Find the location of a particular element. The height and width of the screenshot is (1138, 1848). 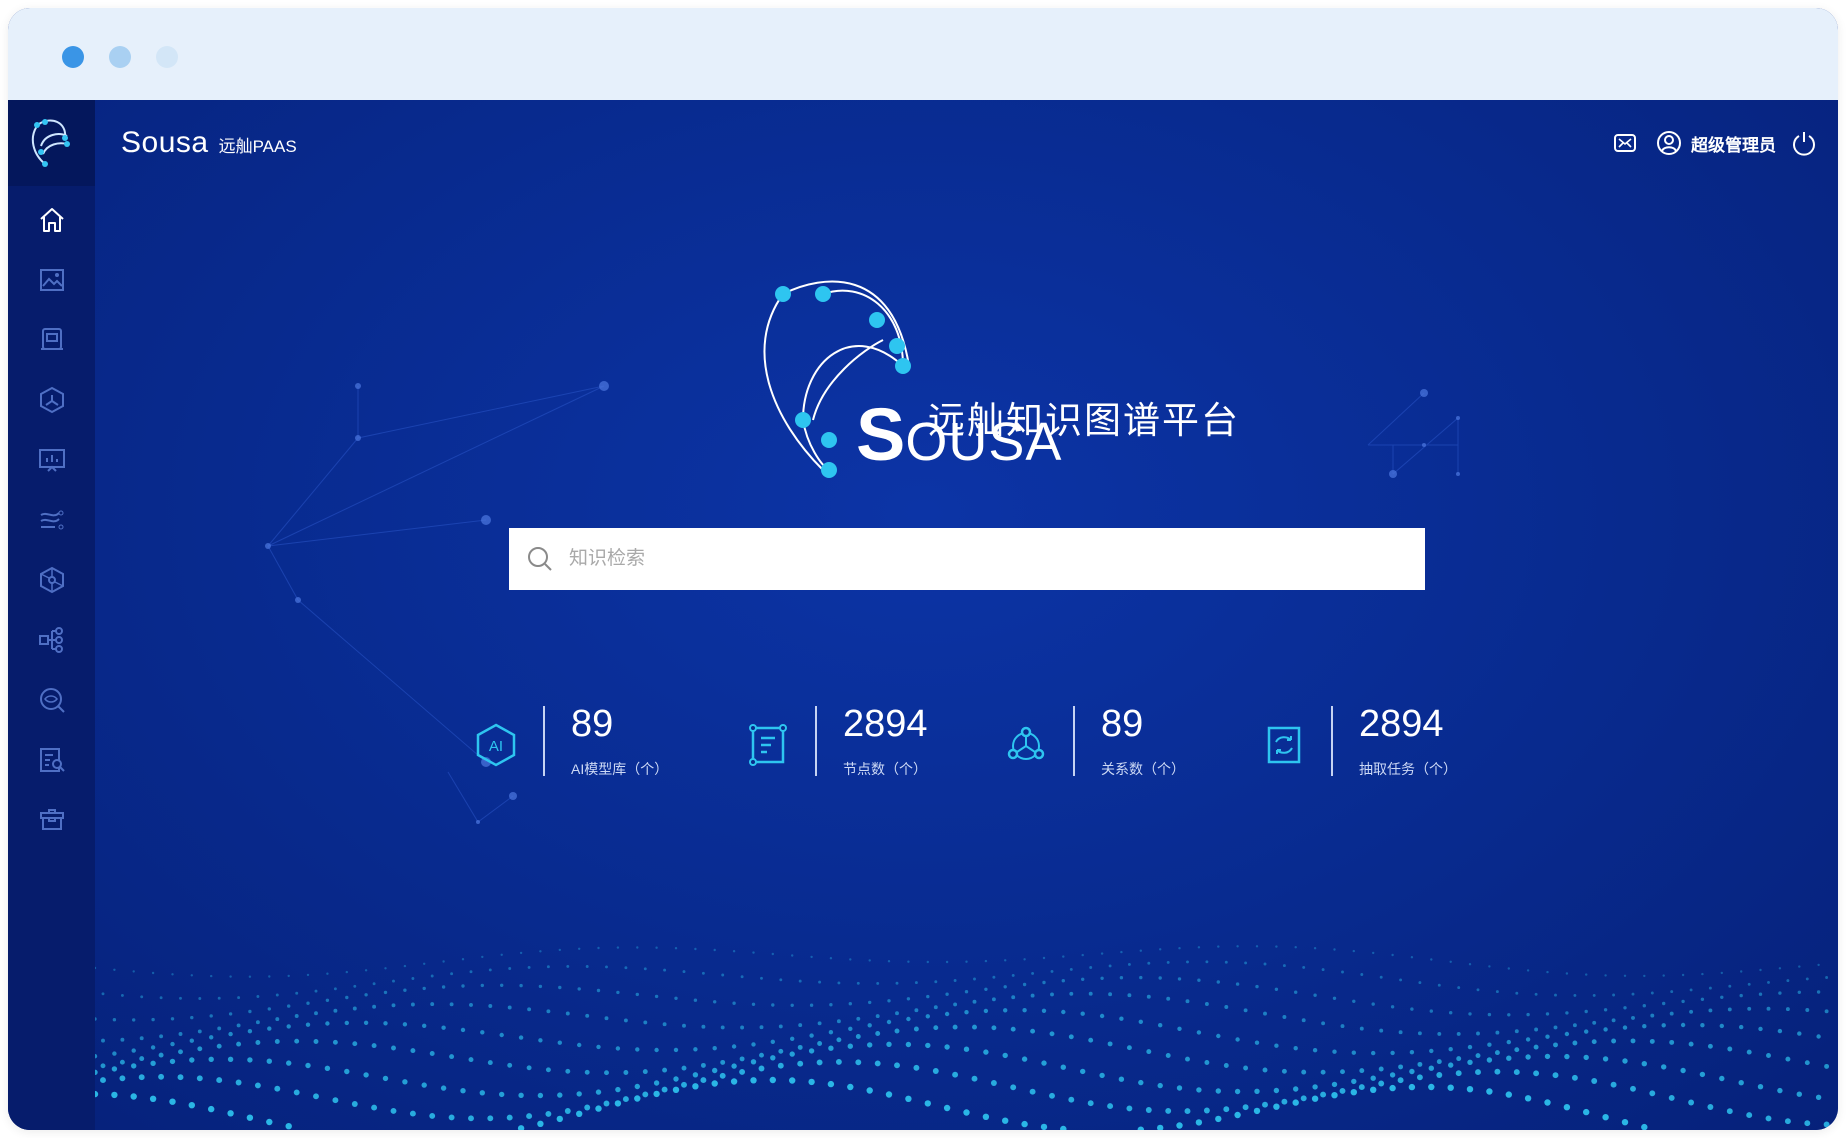

sidebar-item-tree is located at coordinates (51, 640).